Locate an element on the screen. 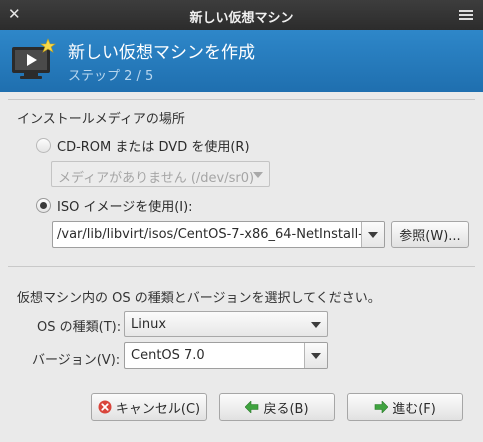 This screenshot has width=483, height=442. arrow-right-icon is located at coordinates (381, 407).